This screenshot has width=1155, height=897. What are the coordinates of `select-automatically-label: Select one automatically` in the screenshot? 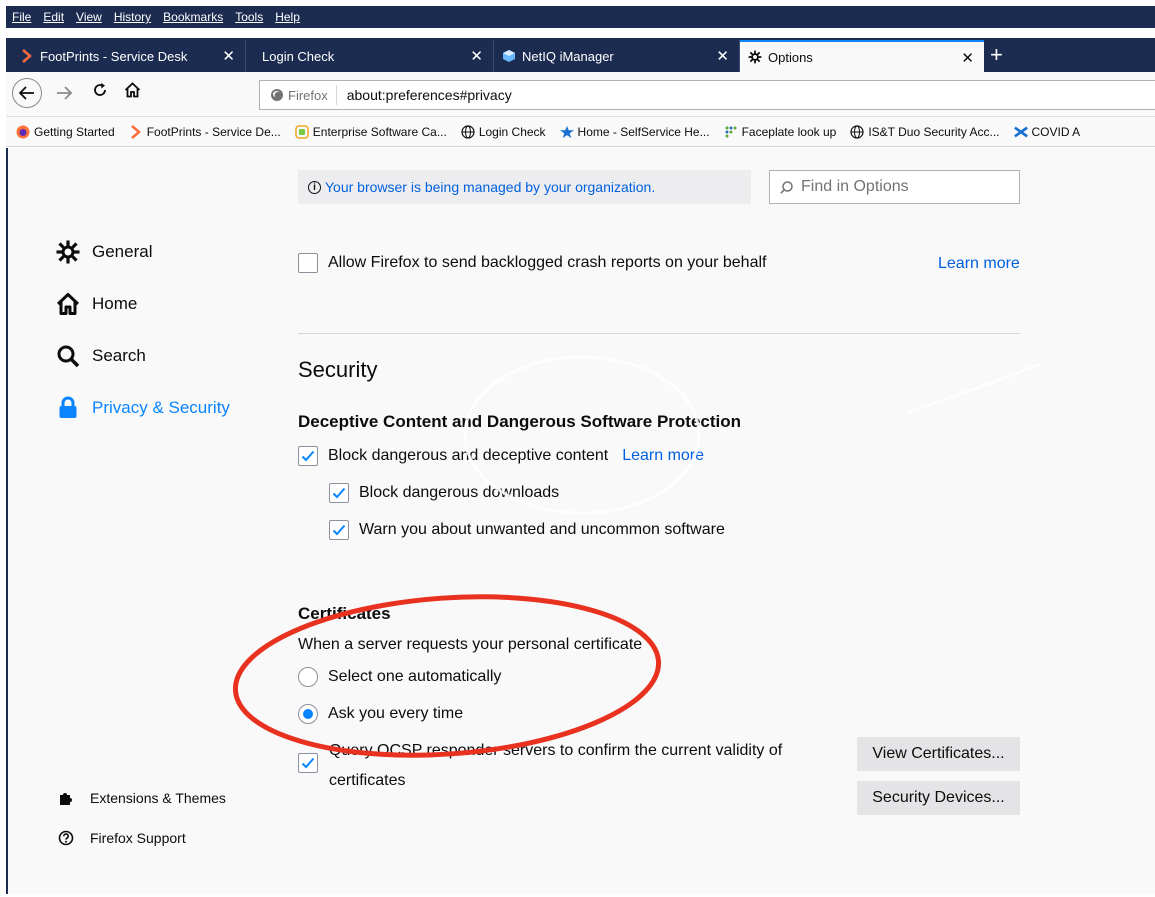 It's located at (414, 677).